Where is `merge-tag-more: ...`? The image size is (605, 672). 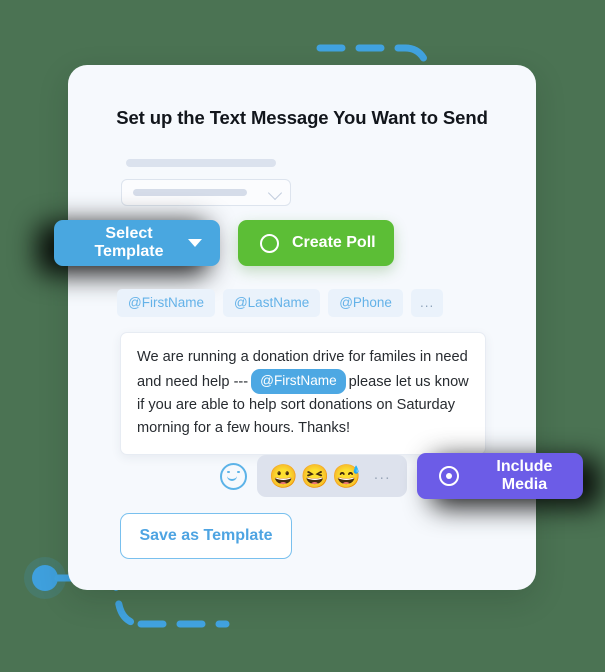 merge-tag-more: ... is located at coordinates (427, 303).